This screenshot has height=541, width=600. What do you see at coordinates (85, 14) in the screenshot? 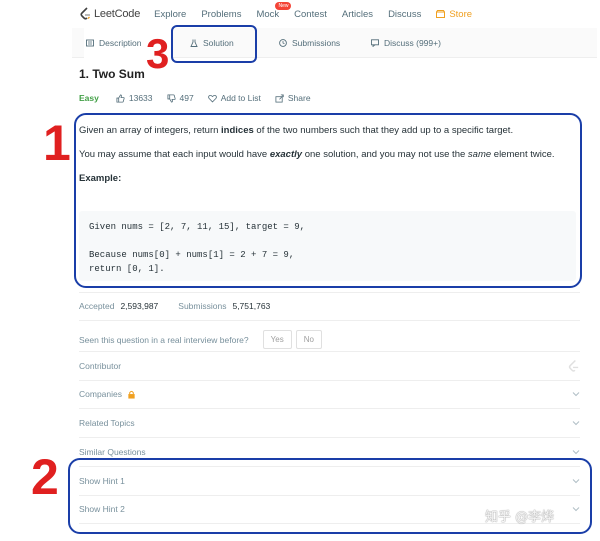
I see `leetcode-logo-icon` at bounding box center [85, 14].